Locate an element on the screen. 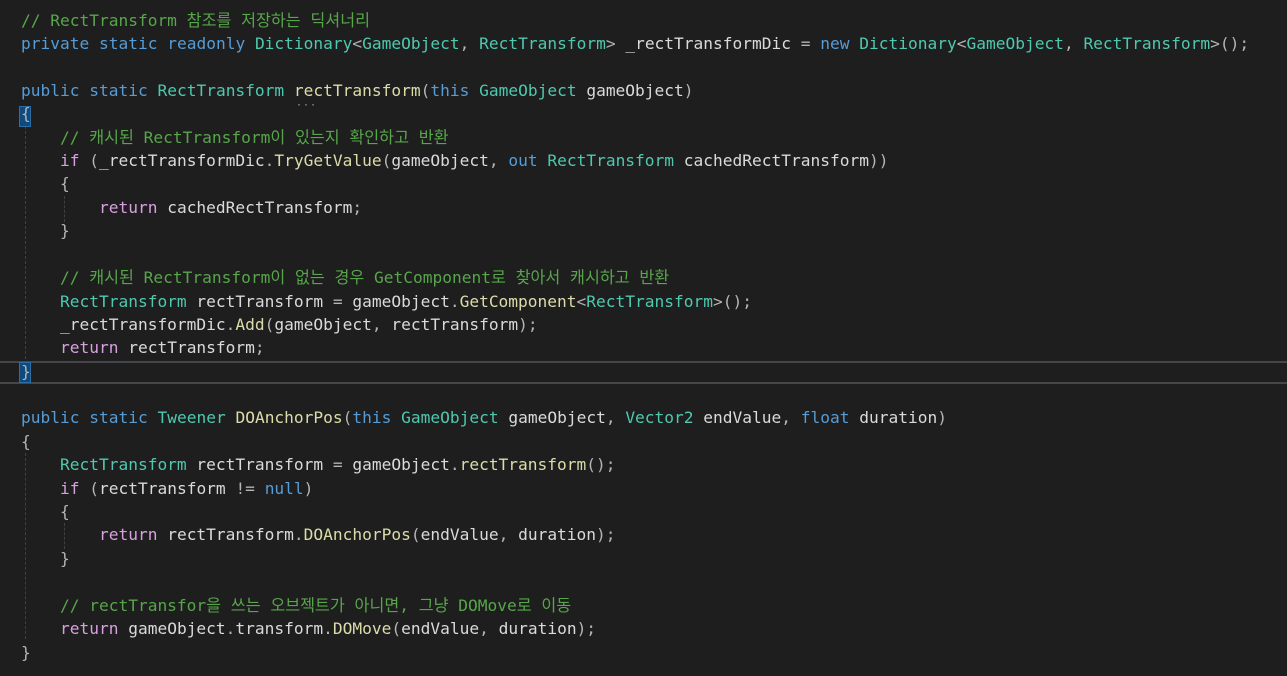 This screenshot has height=676, width=1287. code-token: if is located at coordinates (69, 488).